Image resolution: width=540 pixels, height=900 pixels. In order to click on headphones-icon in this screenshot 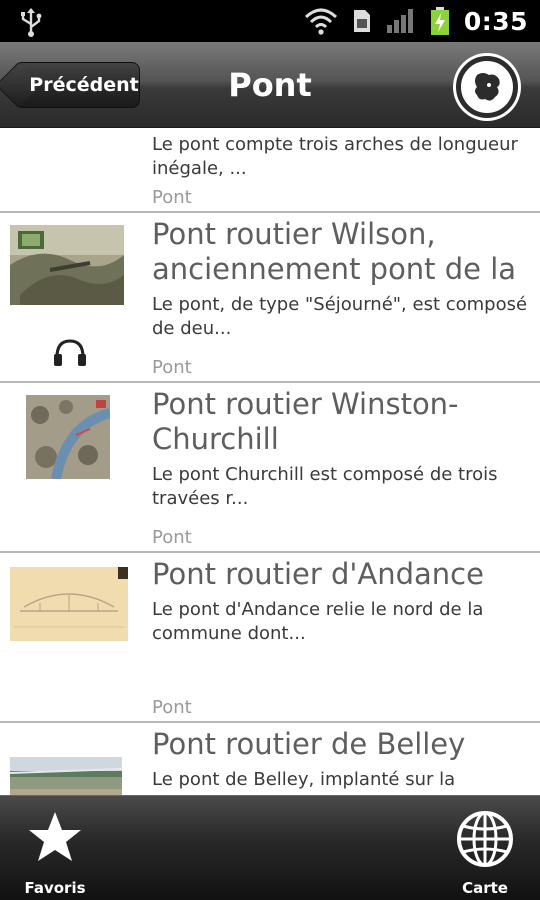, I will do `click(70, 352)`.